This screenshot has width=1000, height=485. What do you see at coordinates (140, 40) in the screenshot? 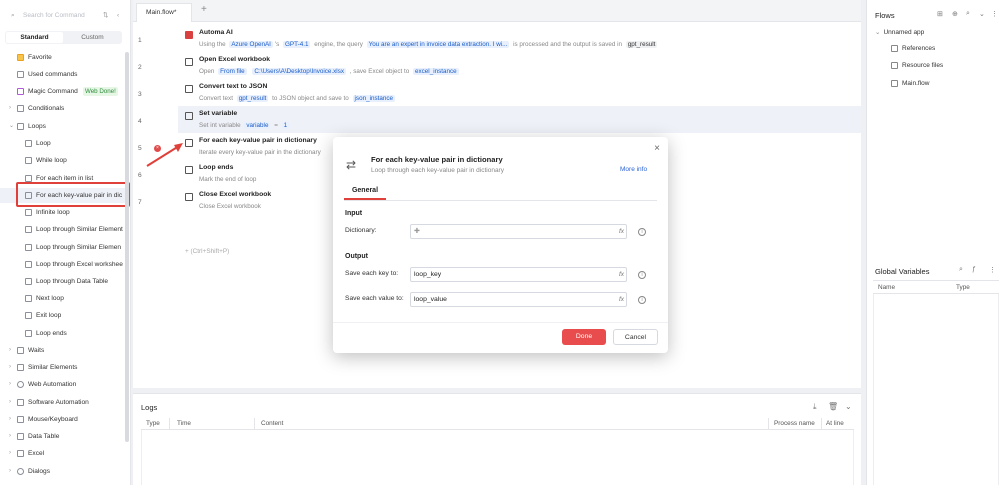
I see `line-number: 1` at bounding box center [140, 40].